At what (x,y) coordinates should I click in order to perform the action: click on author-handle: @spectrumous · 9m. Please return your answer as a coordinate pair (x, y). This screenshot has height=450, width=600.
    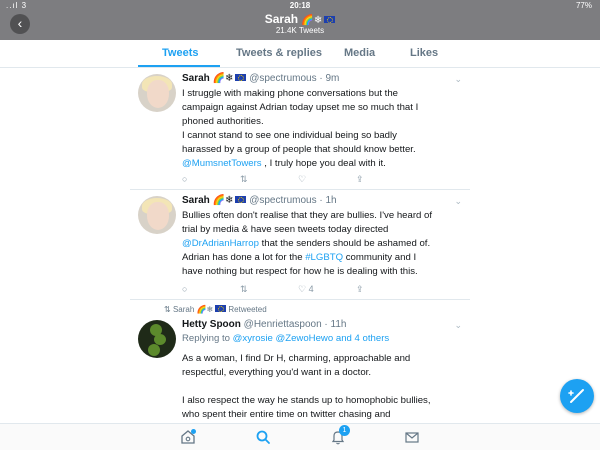
    Looking at the image, I should click on (294, 78).